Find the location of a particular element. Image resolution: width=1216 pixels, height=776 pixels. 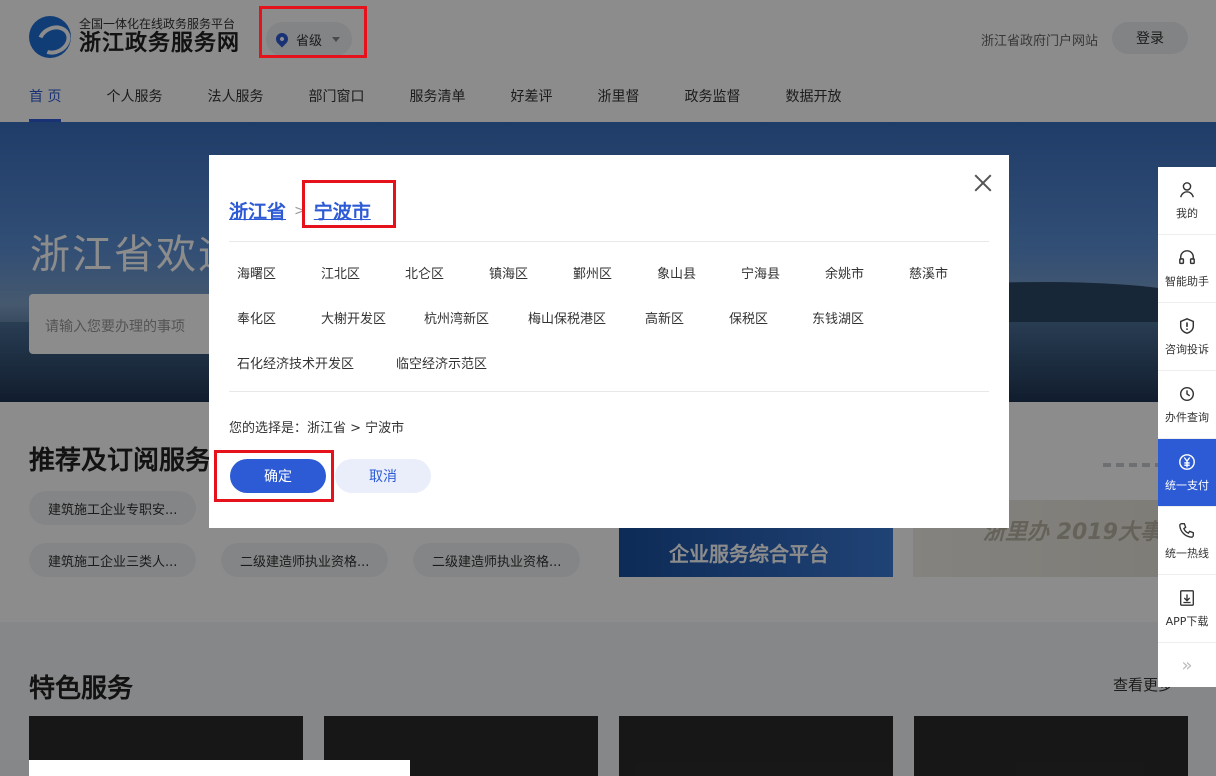

district-item: 北仑区 is located at coordinates (424, 272).